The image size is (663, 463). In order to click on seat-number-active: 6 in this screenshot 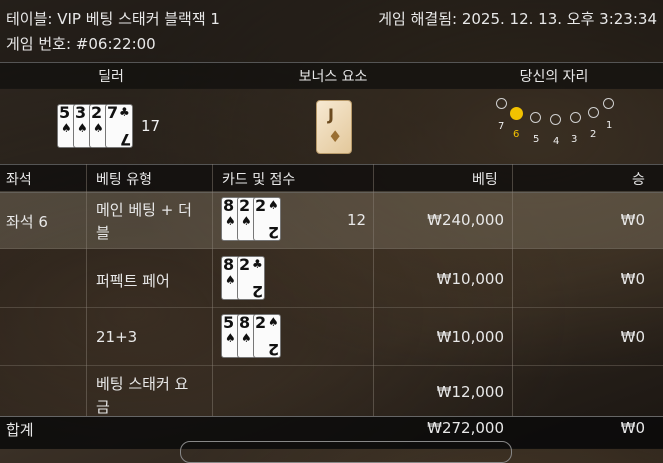, I will do `click(516, 134)`.